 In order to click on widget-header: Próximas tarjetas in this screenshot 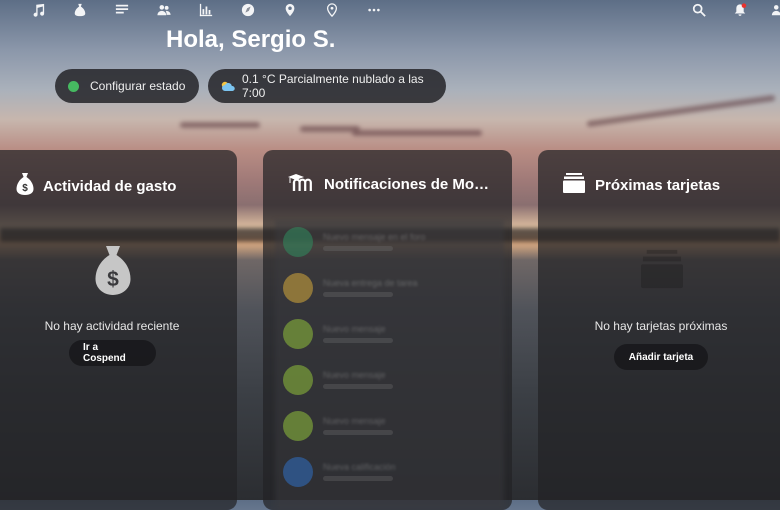, I will do `click(641, 185)`.